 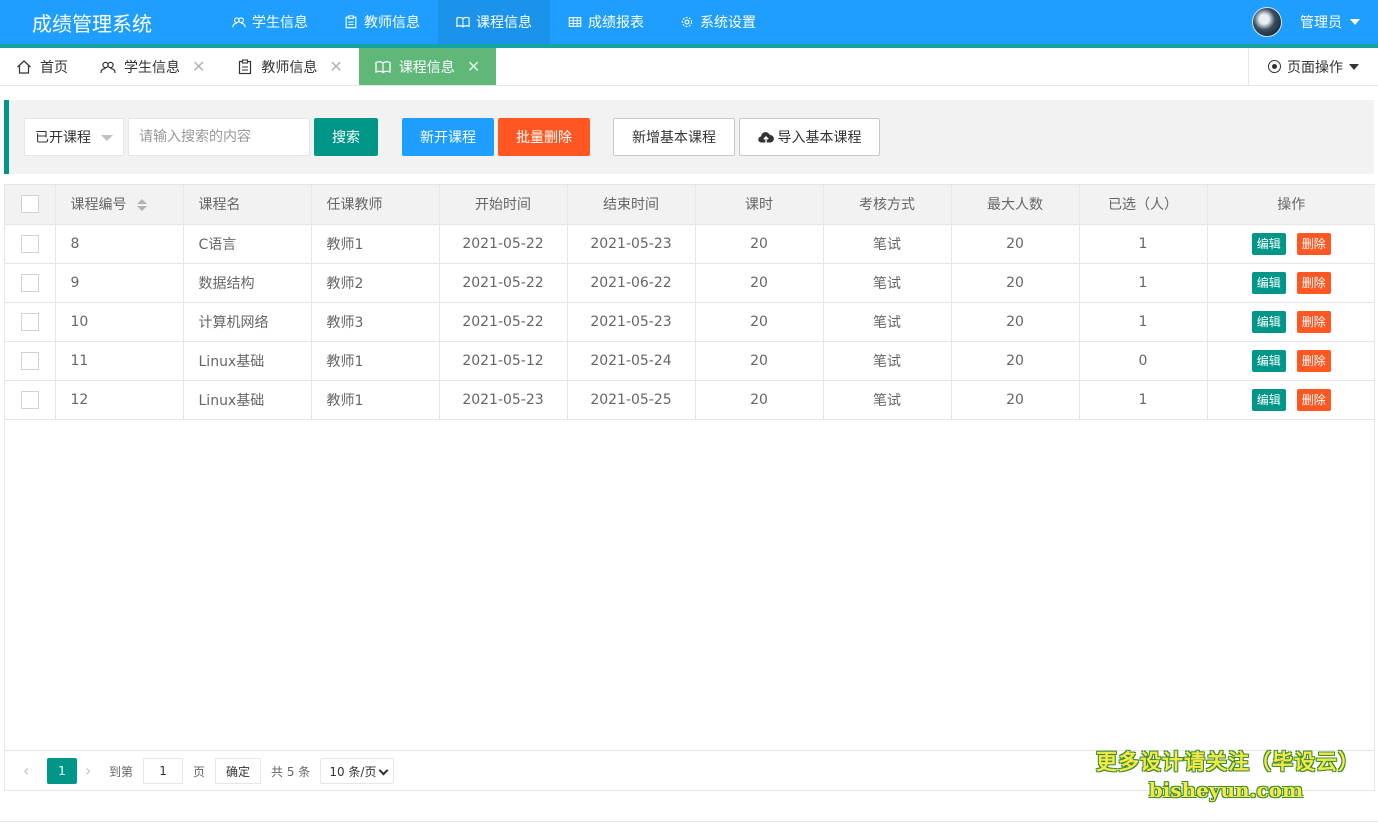 I want to click on search-input, so click(x=219, y=137).